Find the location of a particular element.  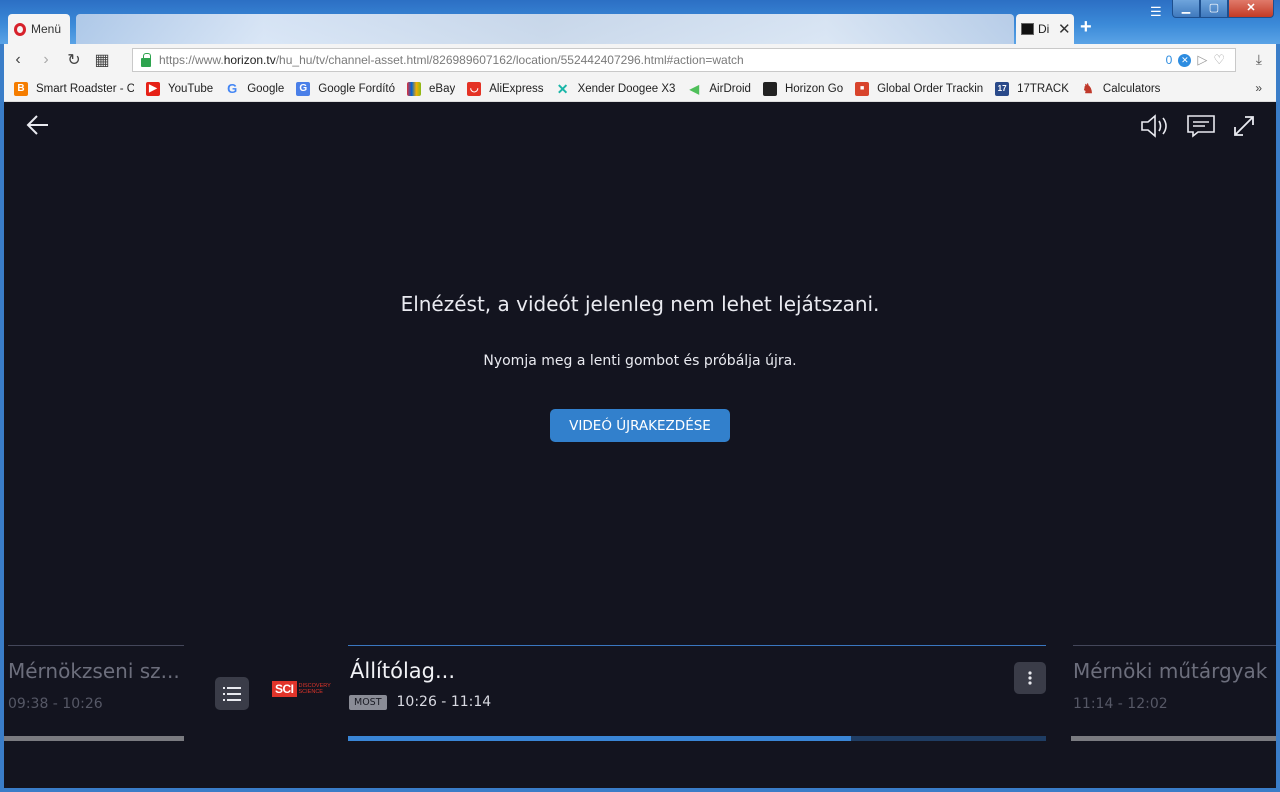

bookmark-item: eBay is located at coordinates (431, 88).